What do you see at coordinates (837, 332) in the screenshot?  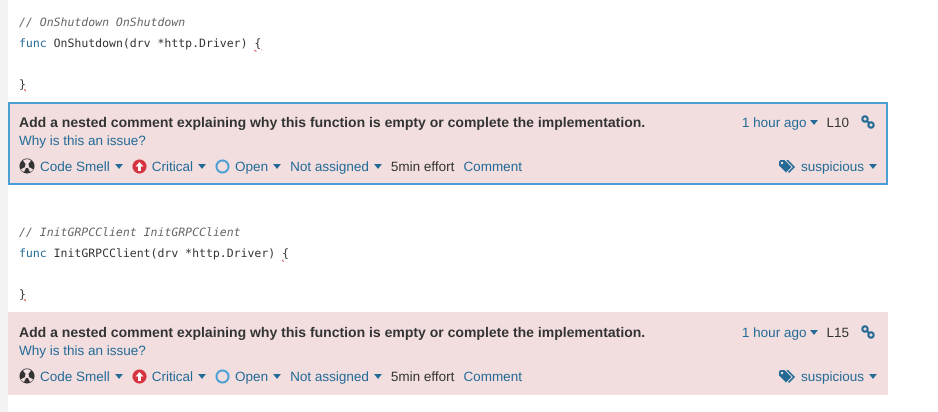 I see `line-number: L15` at bounding box center [837, 332].